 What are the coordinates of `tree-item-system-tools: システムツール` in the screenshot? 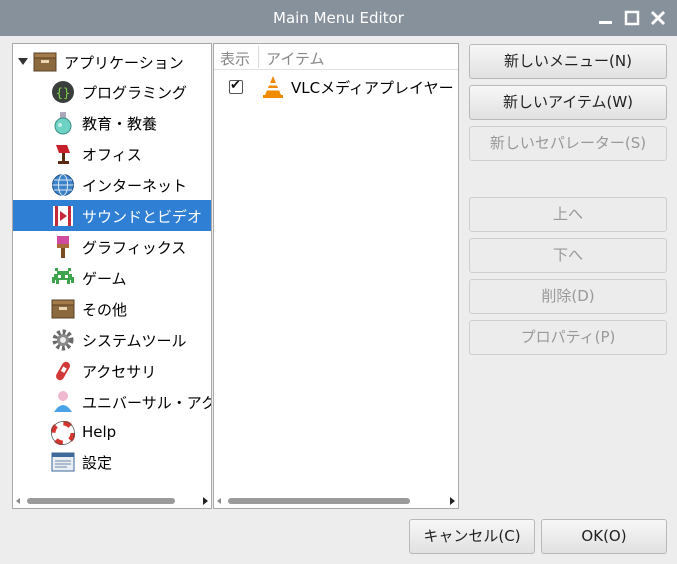 It's located at (112, 339).